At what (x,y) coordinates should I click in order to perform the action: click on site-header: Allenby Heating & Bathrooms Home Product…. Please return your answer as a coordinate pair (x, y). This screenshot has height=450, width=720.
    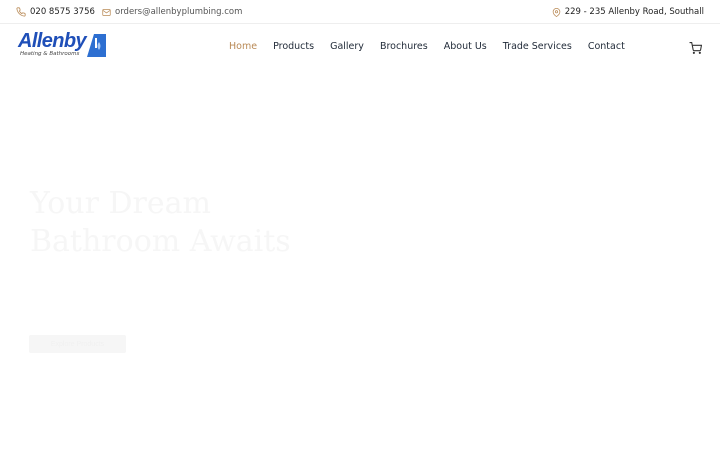
    Looking at the image, I should click on (360, 46).